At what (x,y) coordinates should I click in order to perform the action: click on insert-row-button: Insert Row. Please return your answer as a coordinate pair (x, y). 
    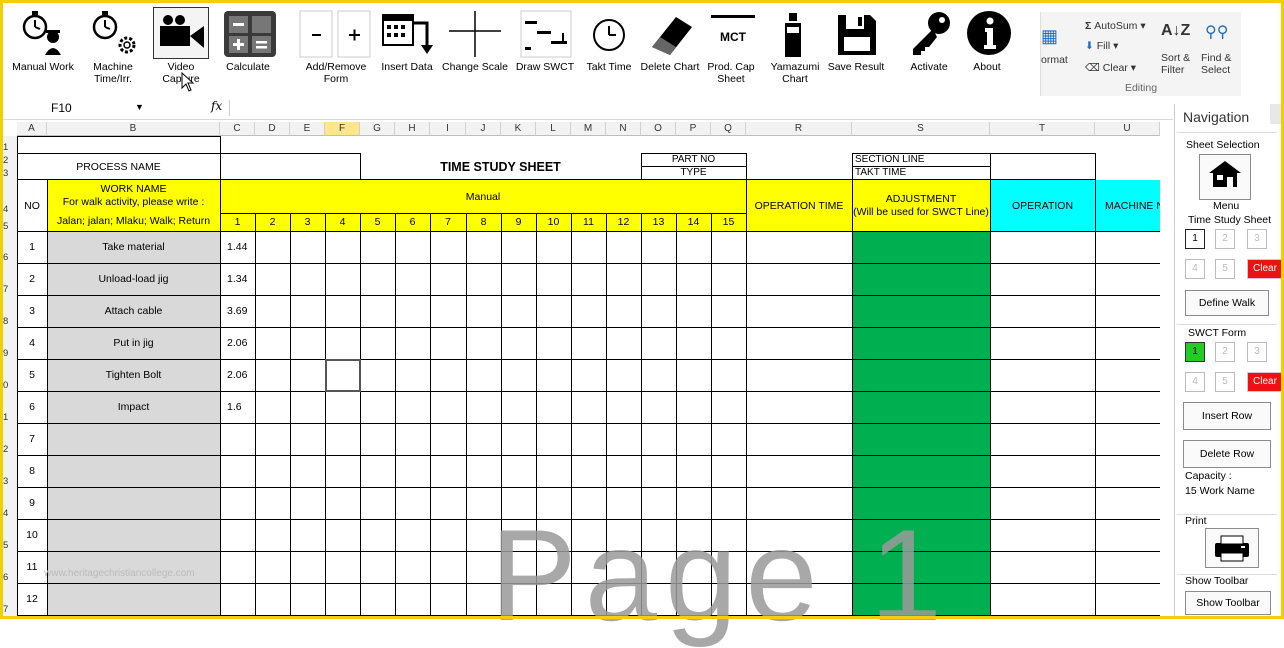
    Looking at the image, I should click on (1227, 416).